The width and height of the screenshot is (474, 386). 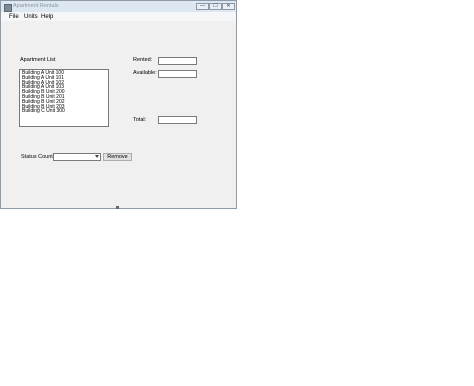 What do you see at coordinates (8, 8) in the screenshot?
I see `app-icon` at bounding box center [8, 8].